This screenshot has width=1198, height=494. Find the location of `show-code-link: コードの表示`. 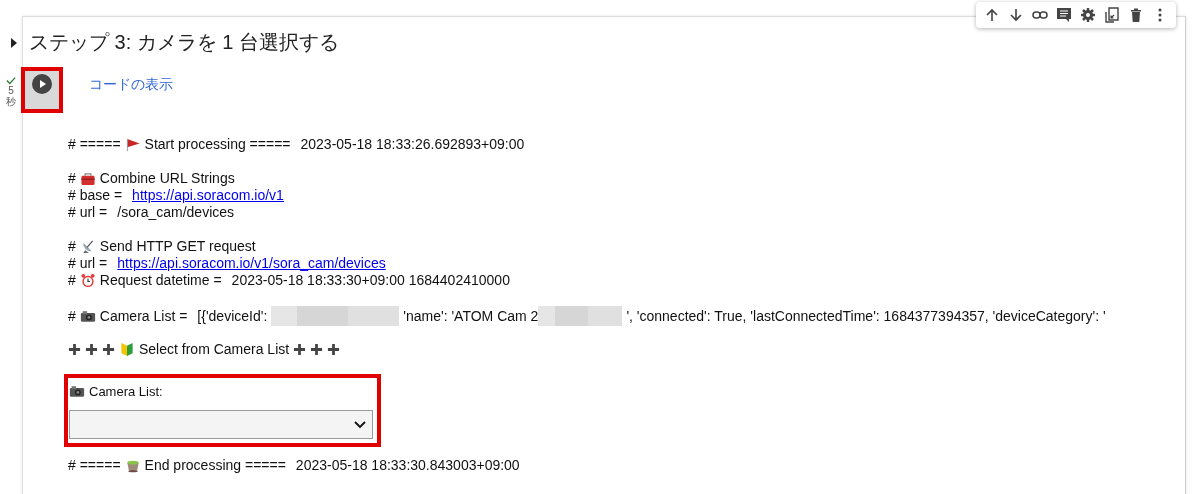

show-code-link: コードの表示 is located at coordinates (131, 85).